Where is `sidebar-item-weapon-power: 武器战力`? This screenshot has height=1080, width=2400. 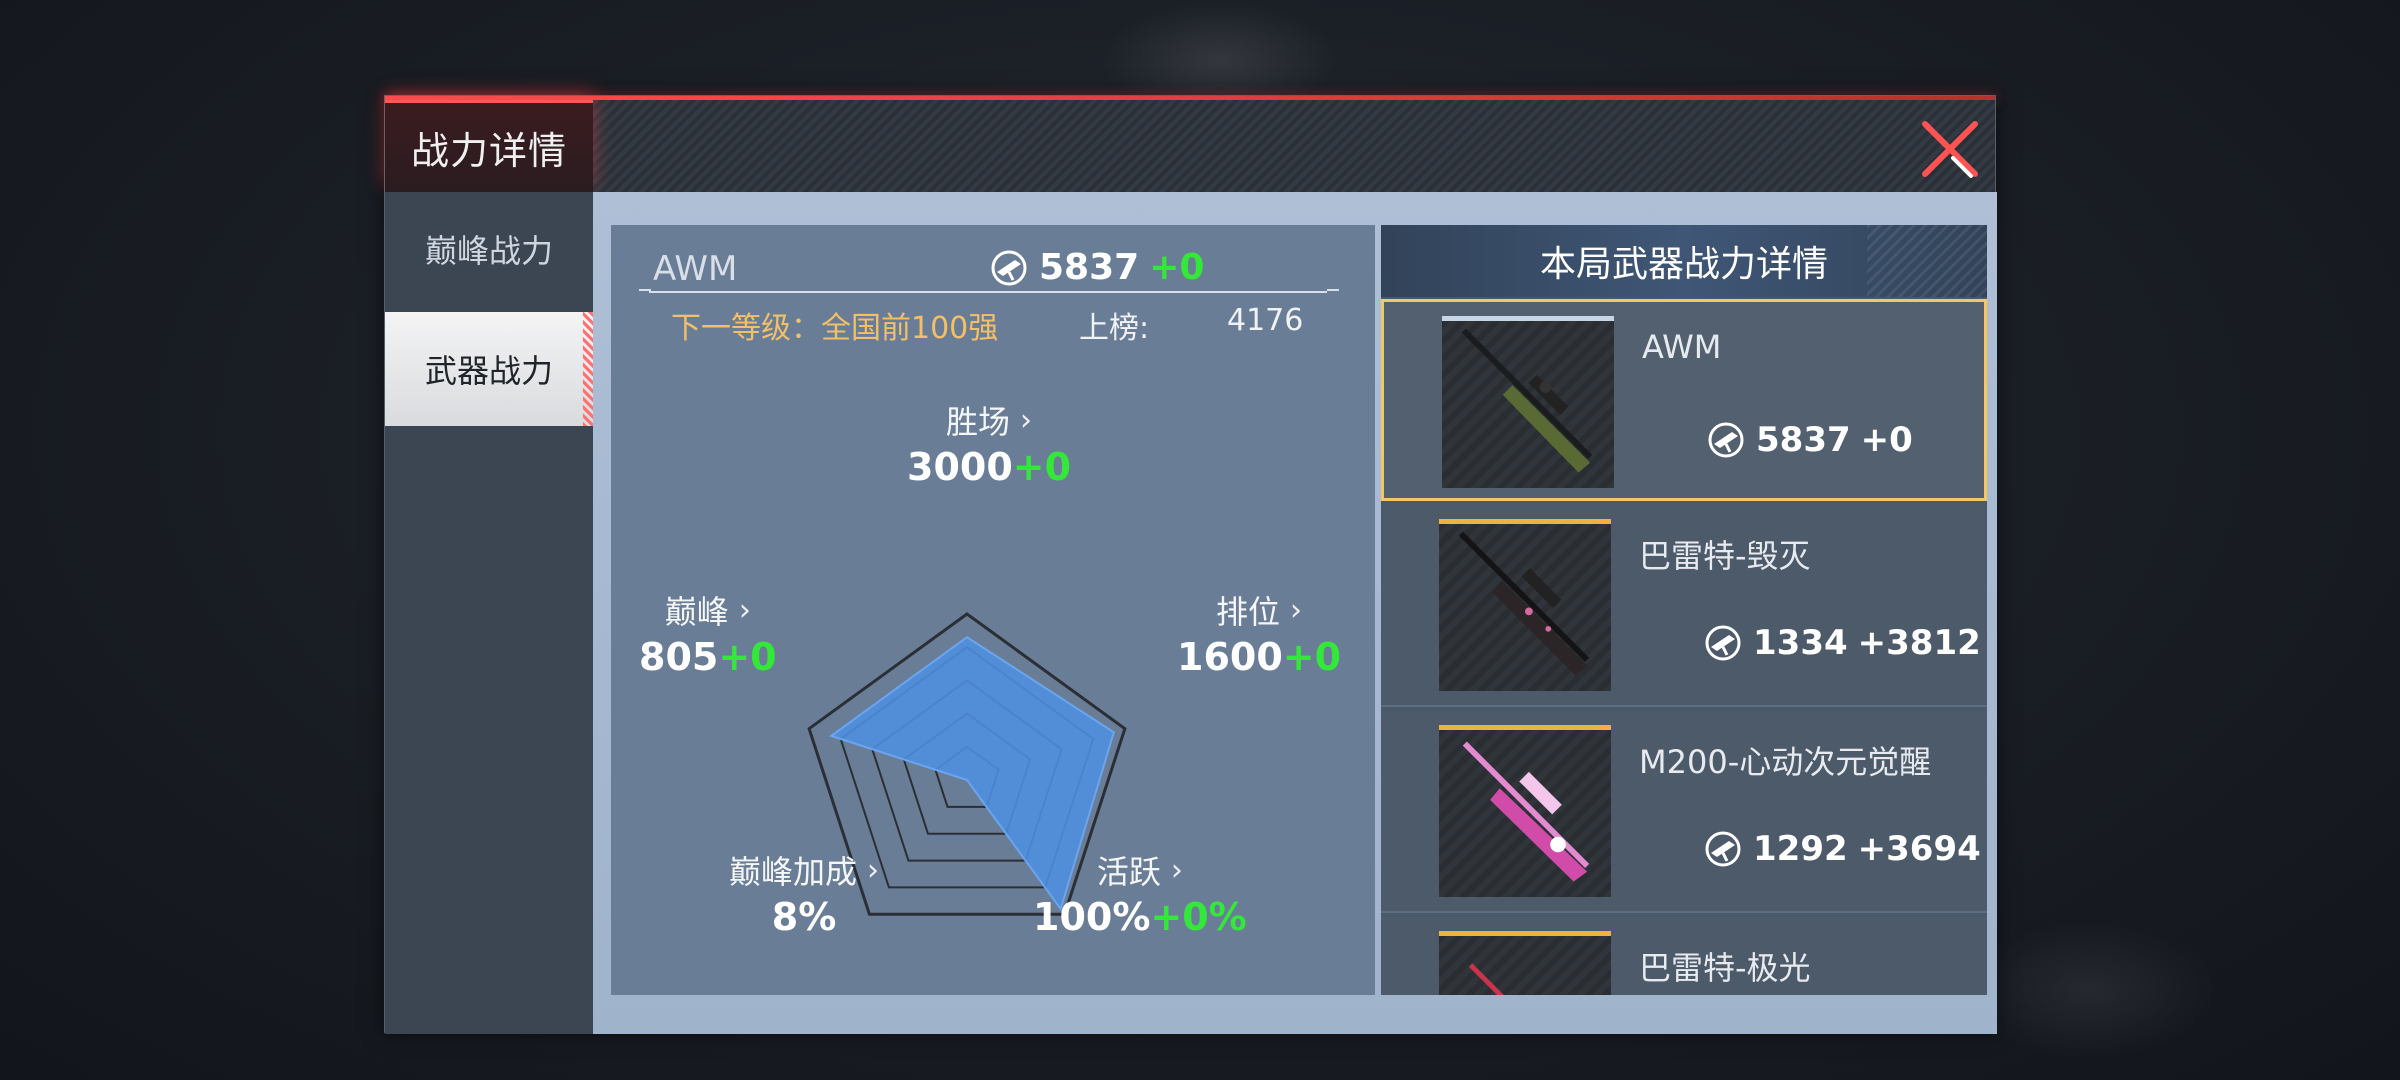 sidebar-item-weapon-power: 武器战力 is located at coordinates (489, 369).